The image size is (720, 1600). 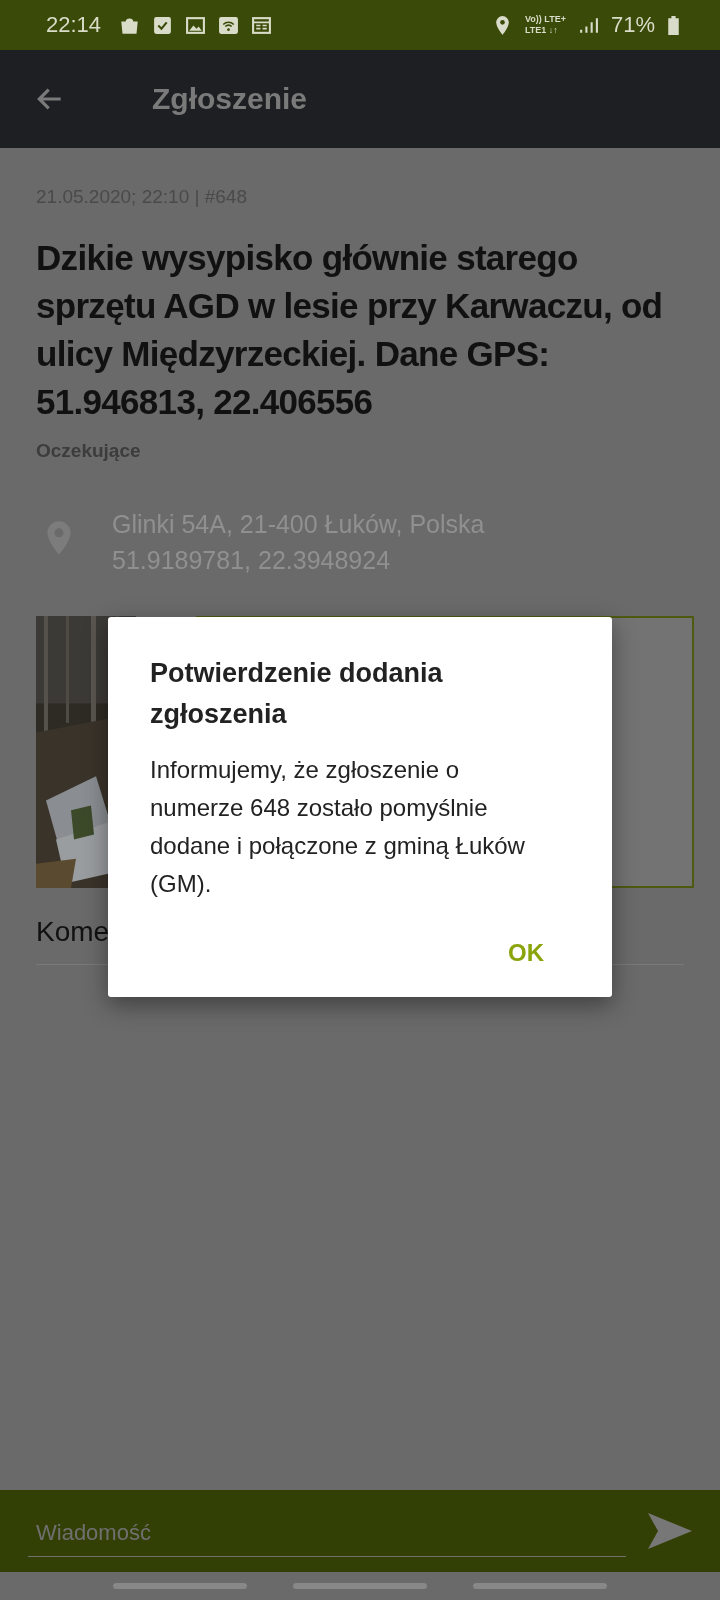 I want to click on wifi-icon, so click(x=229, y=25).